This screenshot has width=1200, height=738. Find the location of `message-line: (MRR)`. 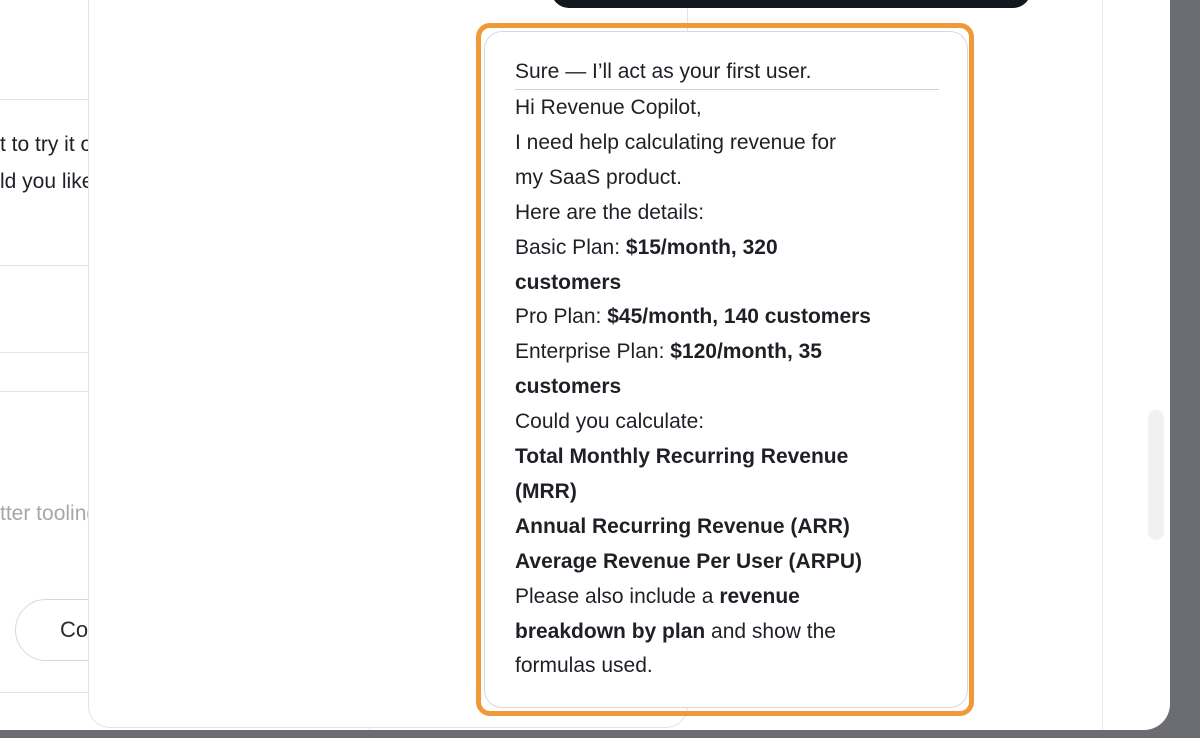

message-line: (MRR) is located at coordinates (546, 491).